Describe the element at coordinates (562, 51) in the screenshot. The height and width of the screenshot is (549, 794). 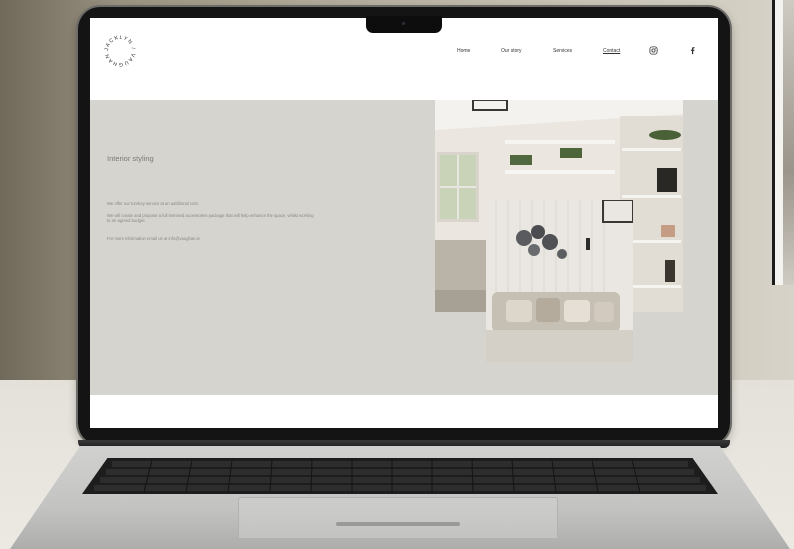
I see `nav-services: Services` at that location.